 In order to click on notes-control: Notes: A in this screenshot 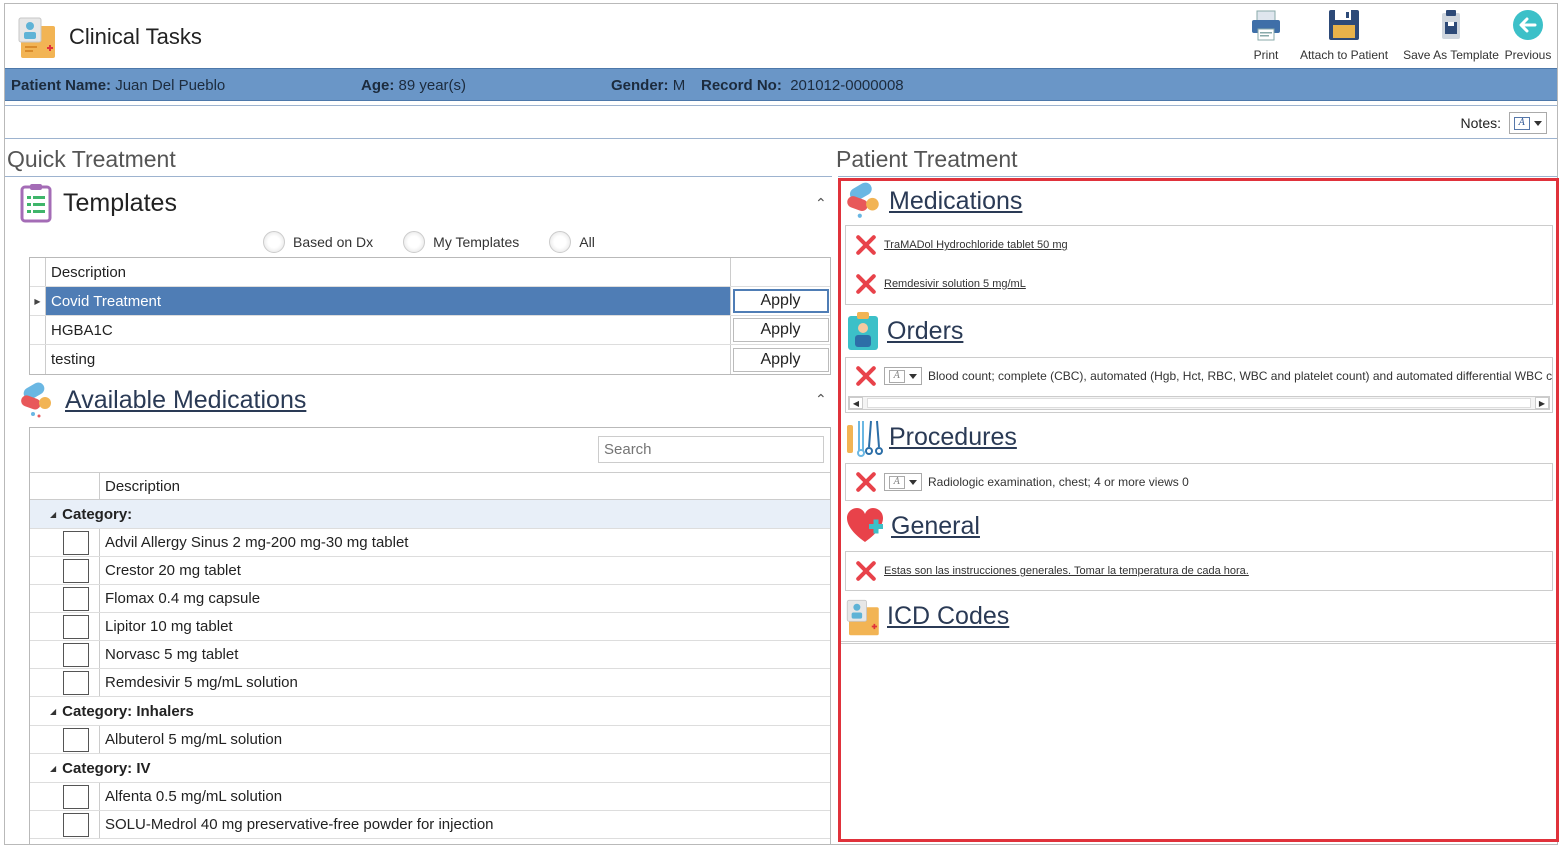, I will do `click(1504, 123)`.